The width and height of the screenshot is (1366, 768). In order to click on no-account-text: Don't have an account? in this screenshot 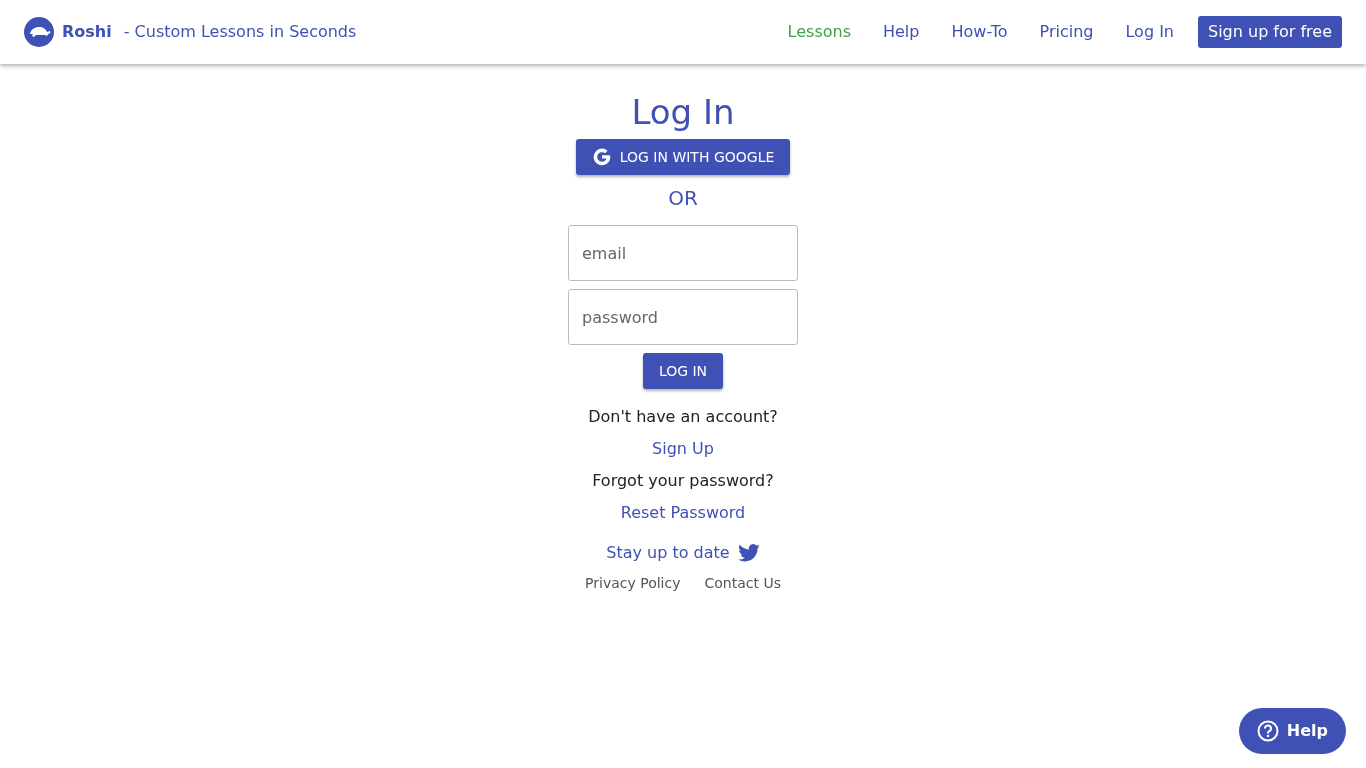, I will do `click(683, 417)`.